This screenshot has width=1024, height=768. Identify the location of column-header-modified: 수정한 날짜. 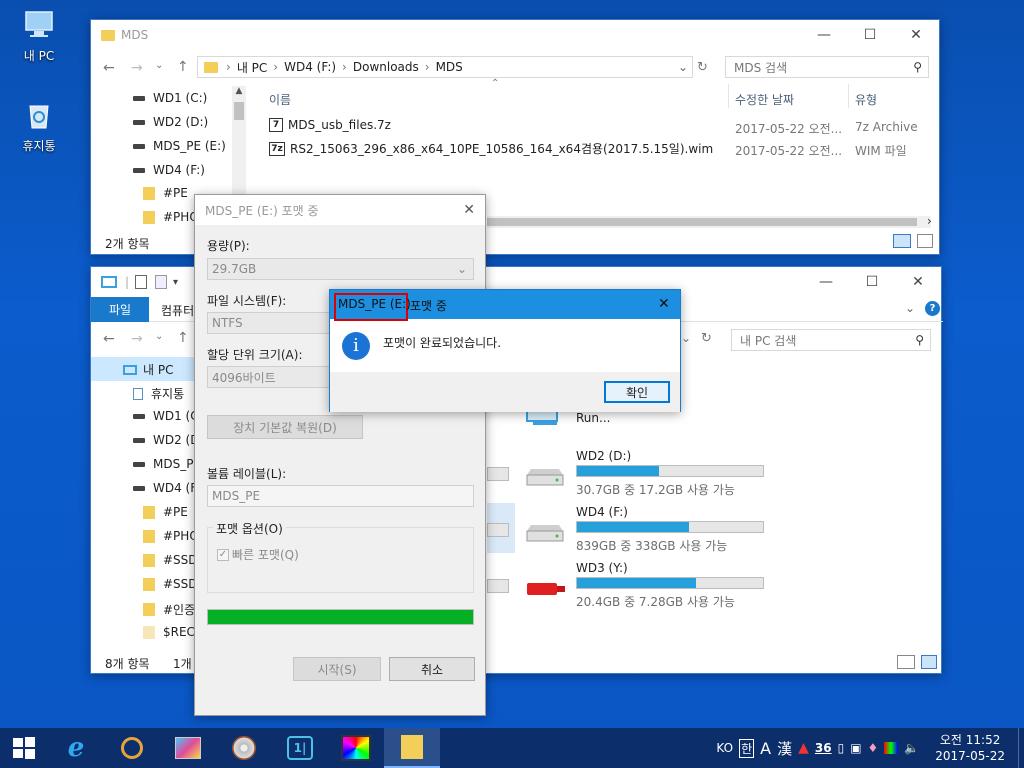
(764, 99).